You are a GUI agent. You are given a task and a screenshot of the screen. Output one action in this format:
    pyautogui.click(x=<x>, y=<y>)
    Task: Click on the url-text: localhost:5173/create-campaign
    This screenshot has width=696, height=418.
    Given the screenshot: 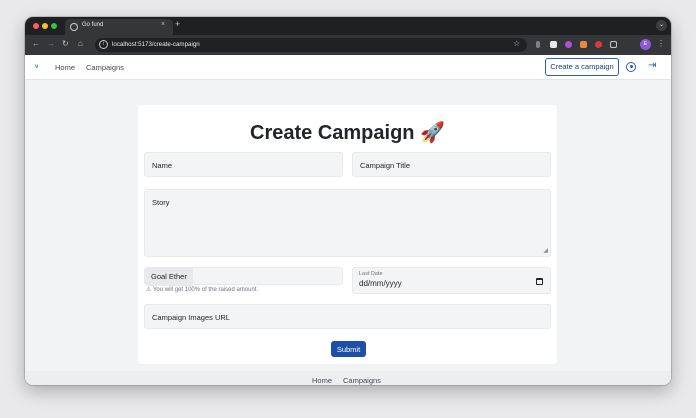 What is the action you would take?
    pyautogui.click(x=156, y=44)
    